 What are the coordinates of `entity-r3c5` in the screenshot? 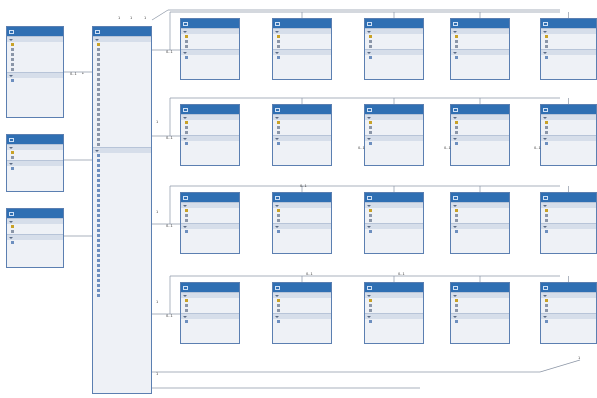 It's located at (568, 223).